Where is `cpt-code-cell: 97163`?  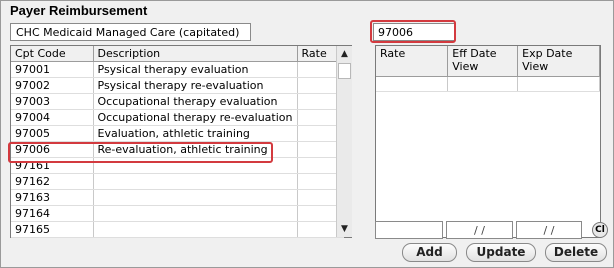
cpt-code-cell: 97163 is located at coordinates (52, 198).